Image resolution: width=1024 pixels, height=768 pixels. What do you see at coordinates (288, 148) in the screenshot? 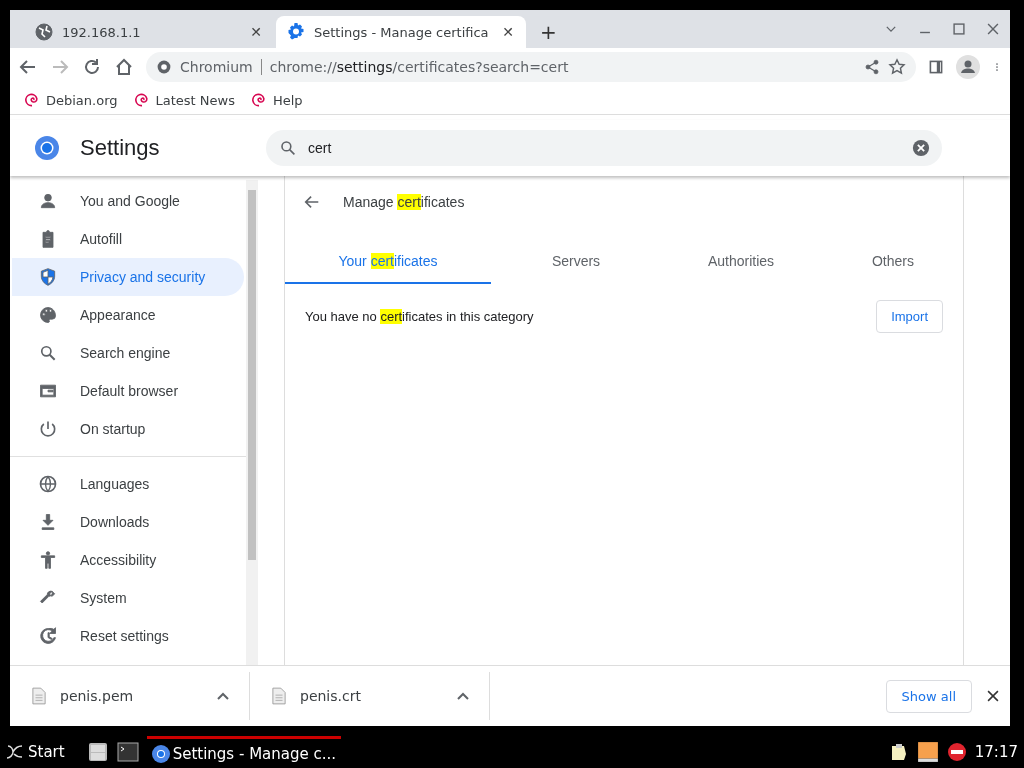
I see `search-icon` at bounding box center [288, 148].